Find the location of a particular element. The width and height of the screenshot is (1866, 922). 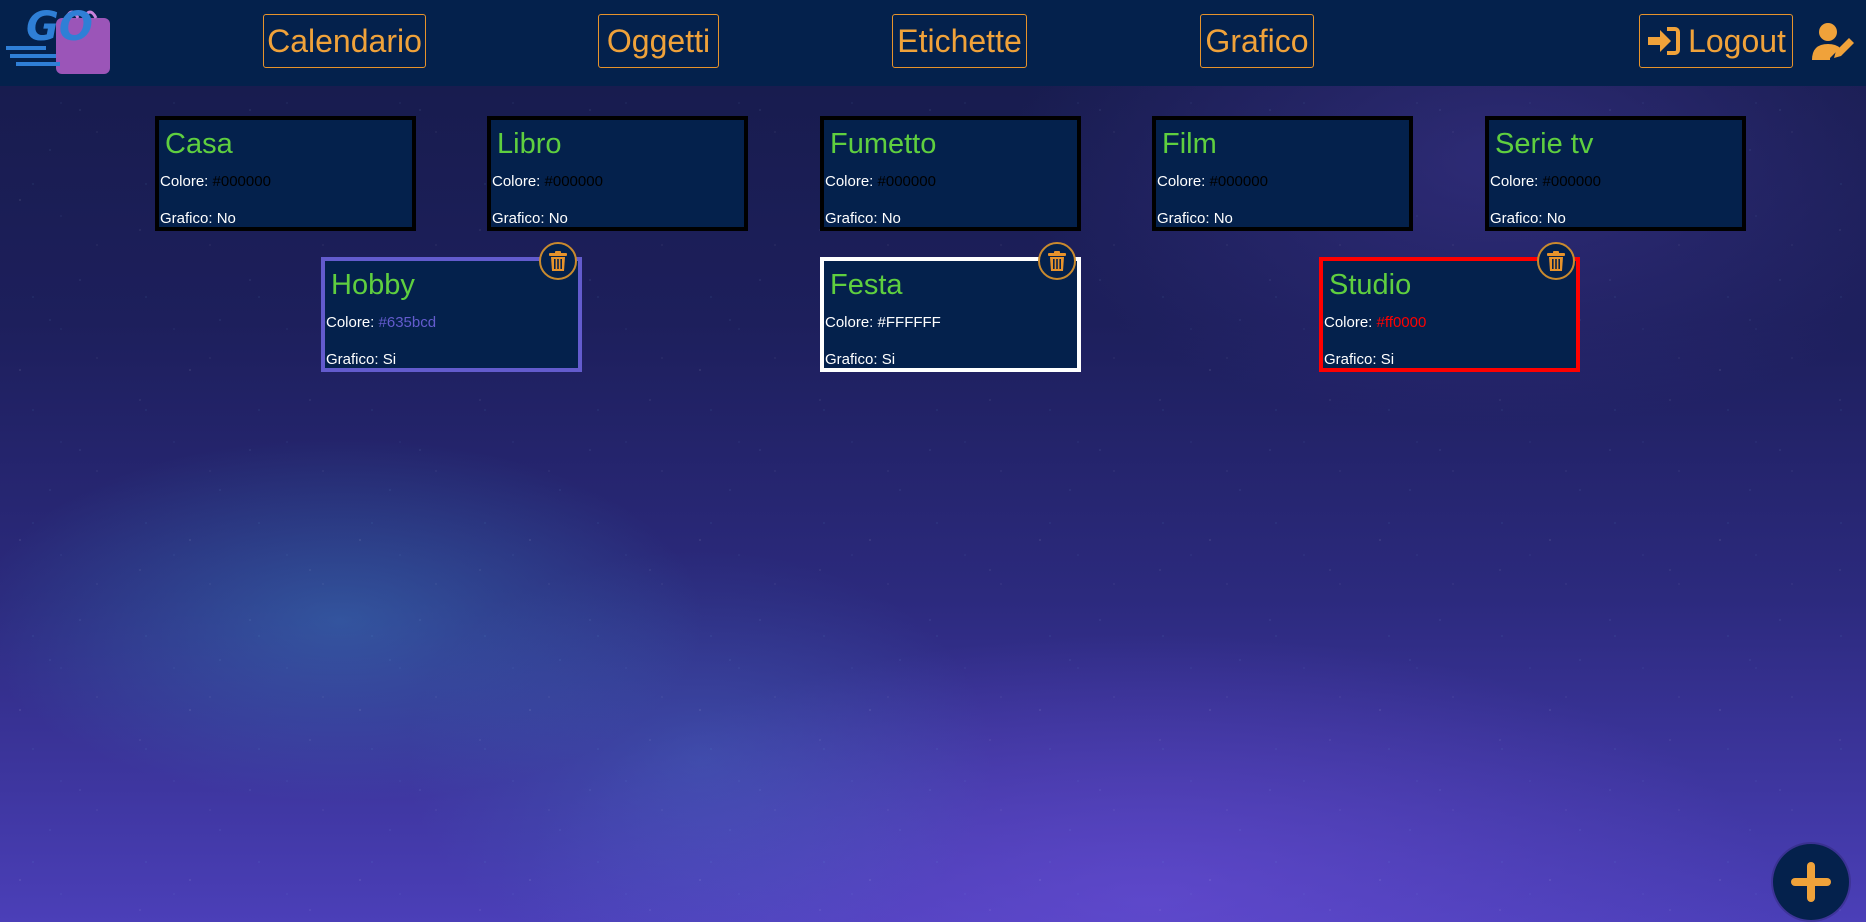

label-card-studio: Studio Colore: #ff0000 Grafico: Si is located at coordinates (1449, 314).